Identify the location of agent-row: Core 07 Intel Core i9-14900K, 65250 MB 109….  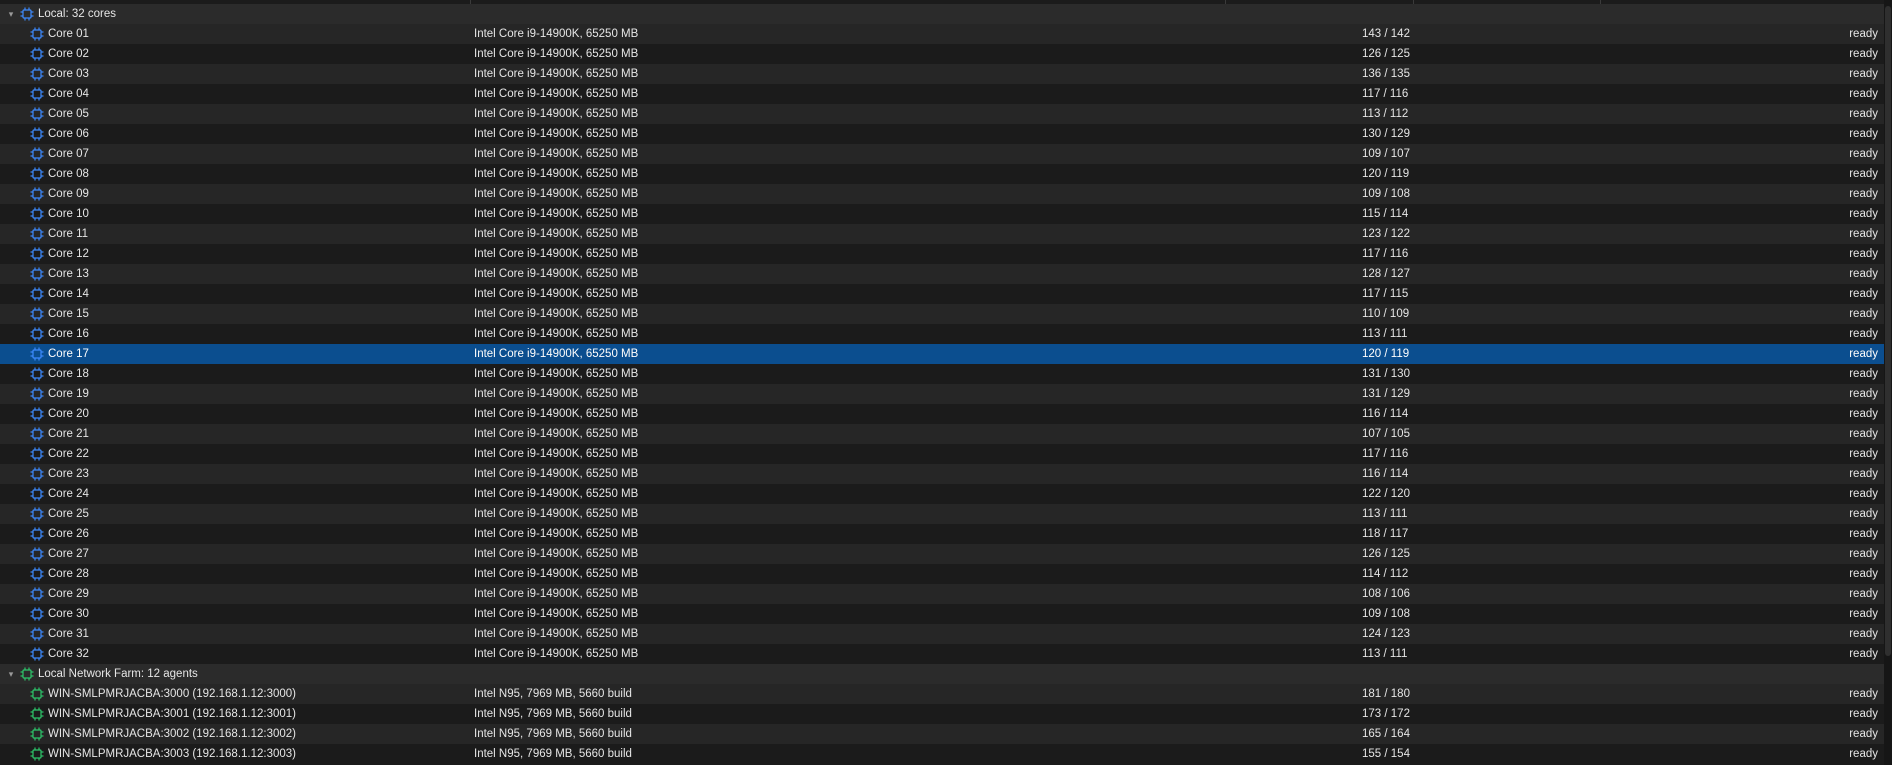
(942, 154).